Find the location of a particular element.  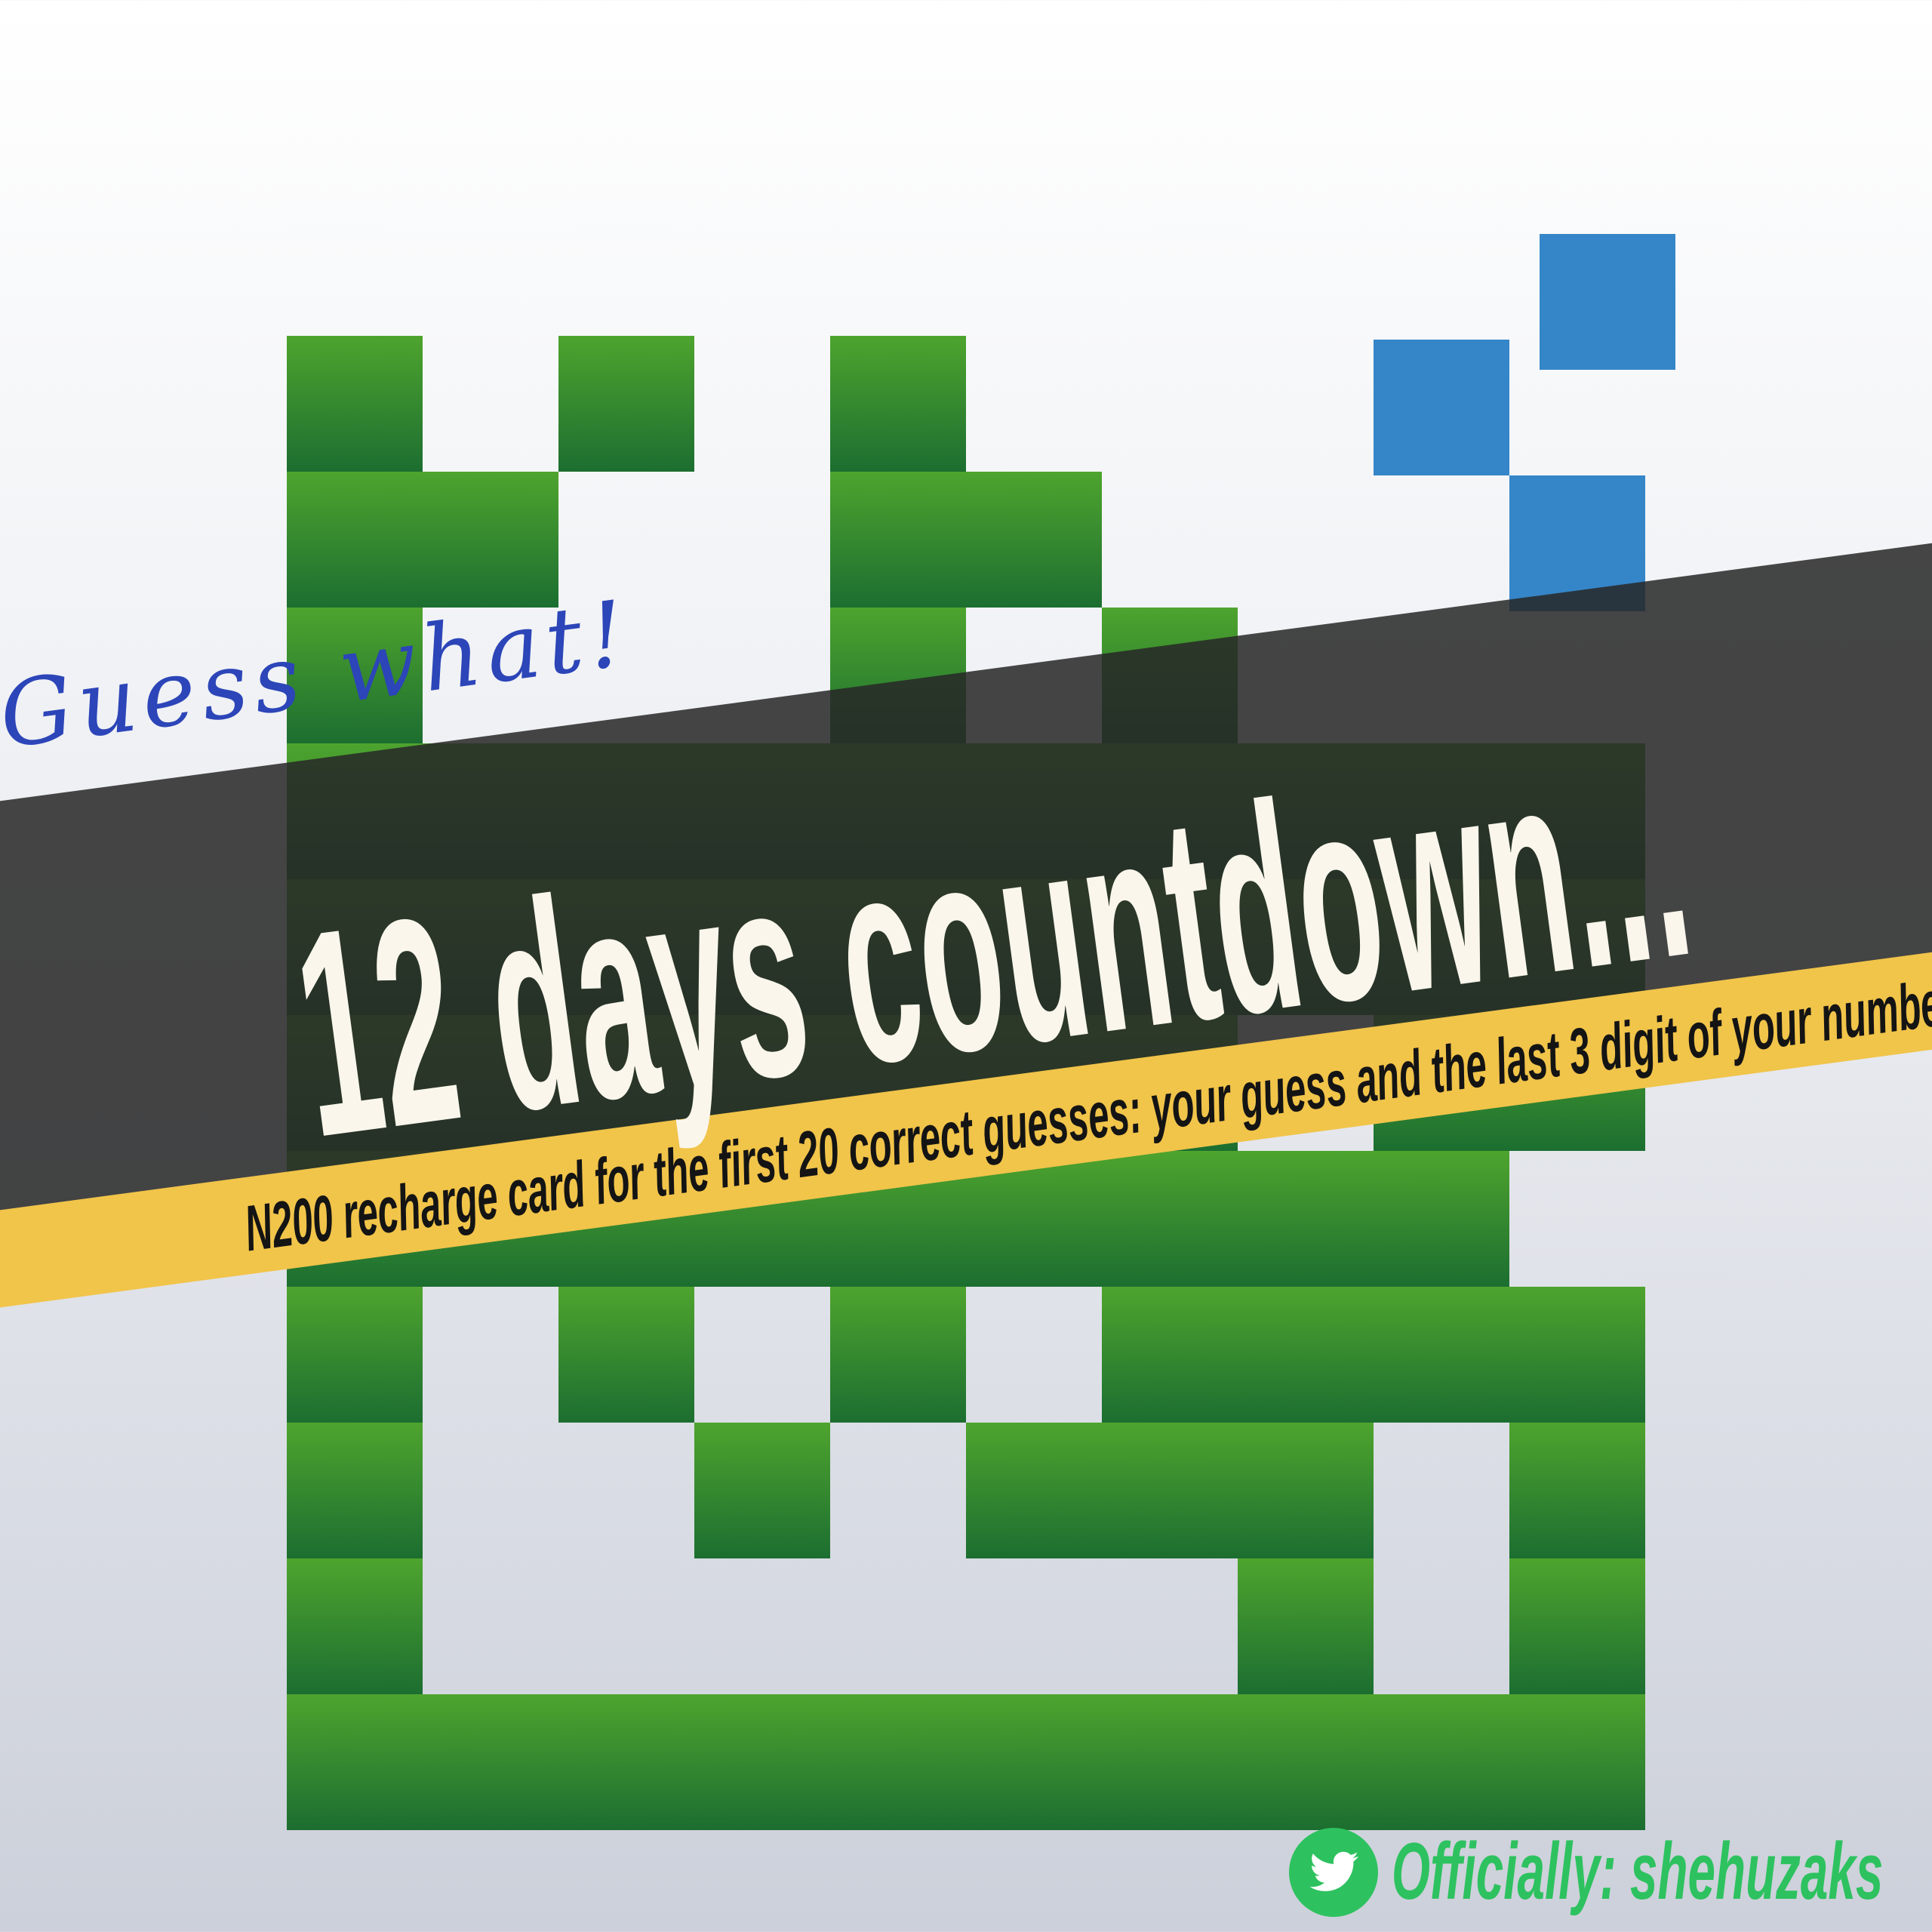

footer: Officially: shehuzaks is located at coordinates (1610, 1872).